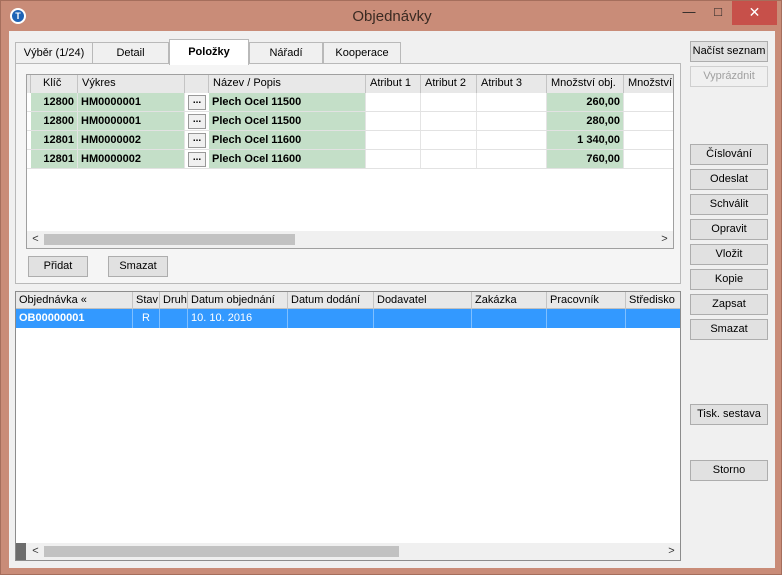  What do you see at coordinates (586, 318) in the screenshot?
I see `cell-worker` at bounding box center [586, 318].